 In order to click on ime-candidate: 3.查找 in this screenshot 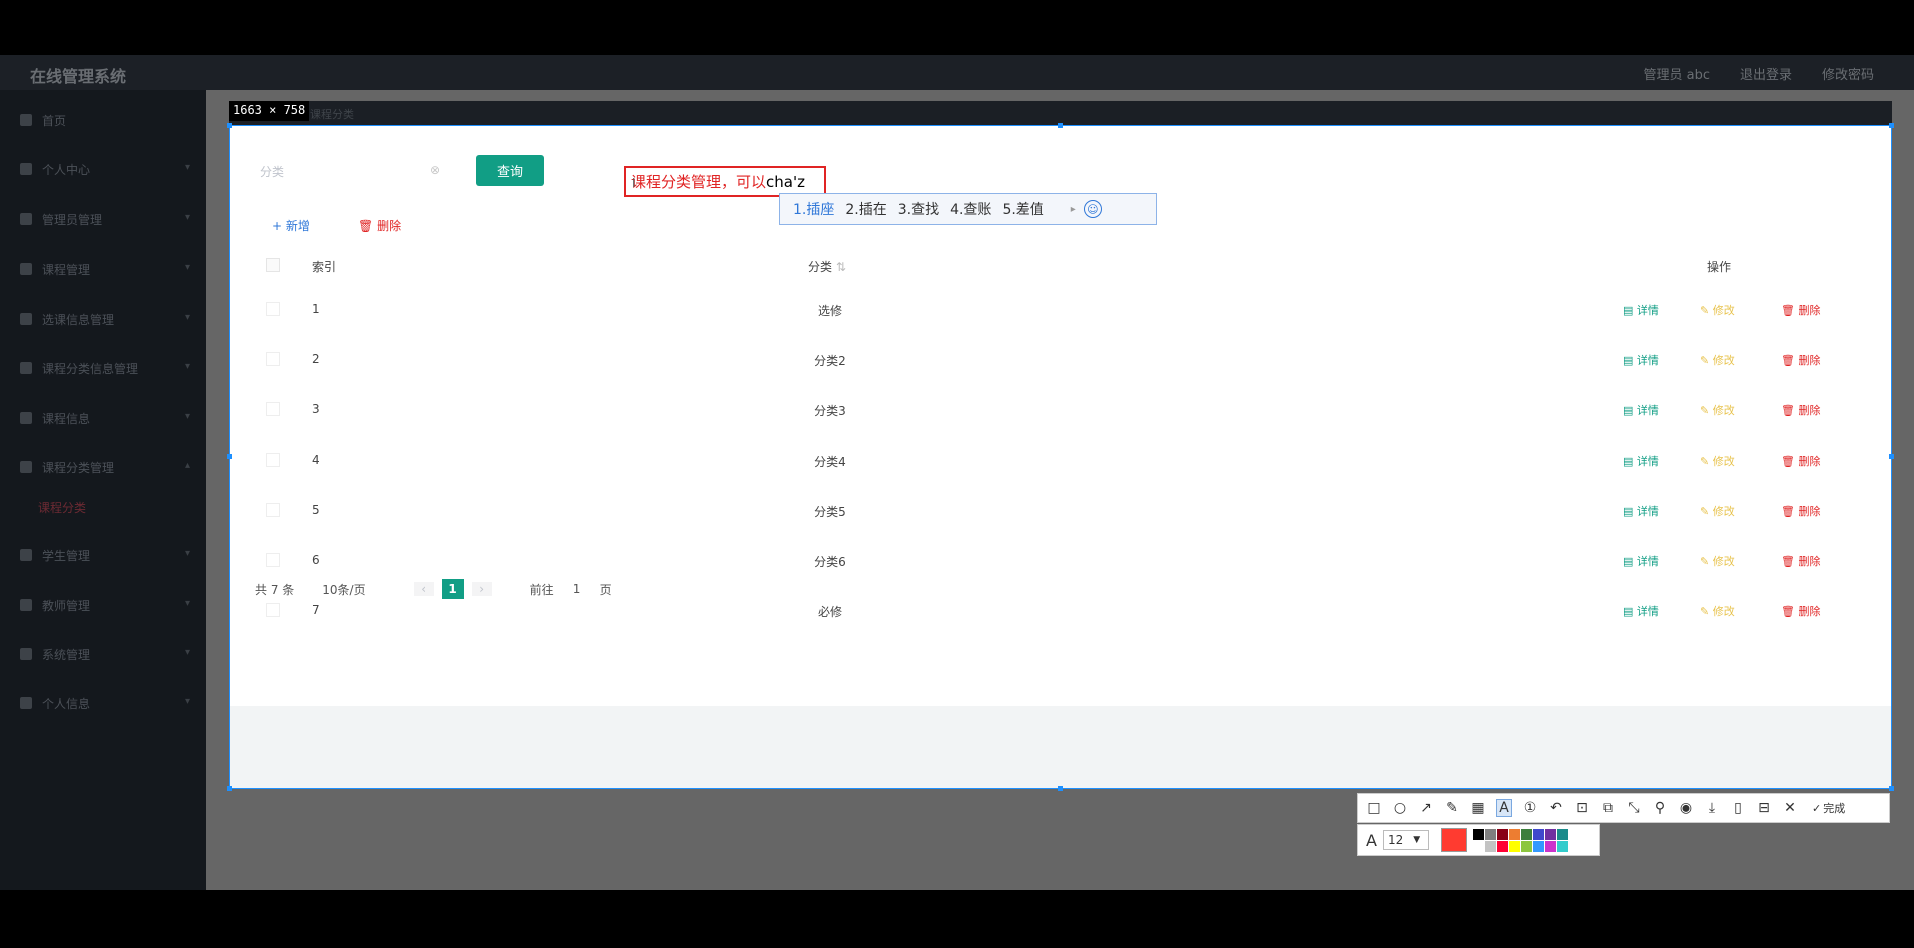, I will do `click(918, 209)`.